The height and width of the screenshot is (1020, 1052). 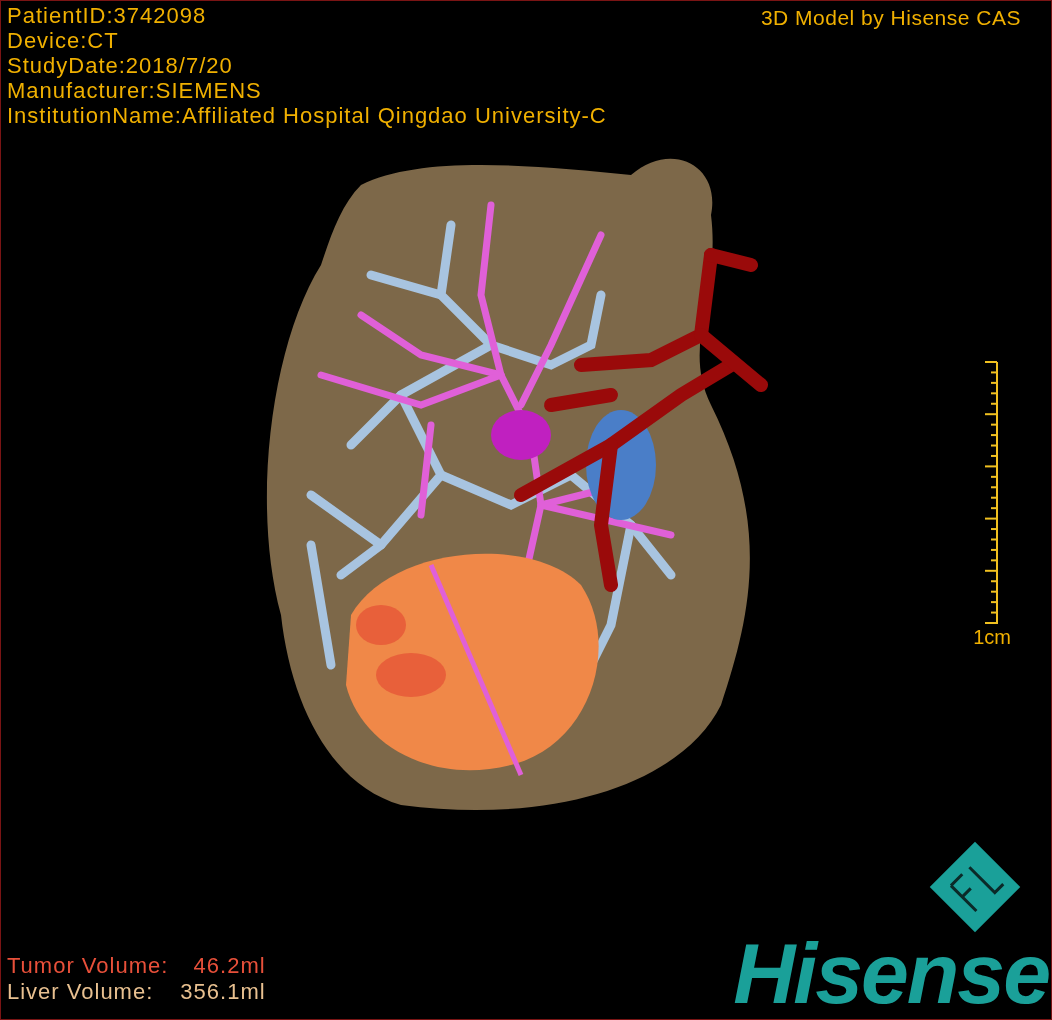 I want to click on patient-info-text: StudyDate:2018/7/20, so click(x=120, y=65).